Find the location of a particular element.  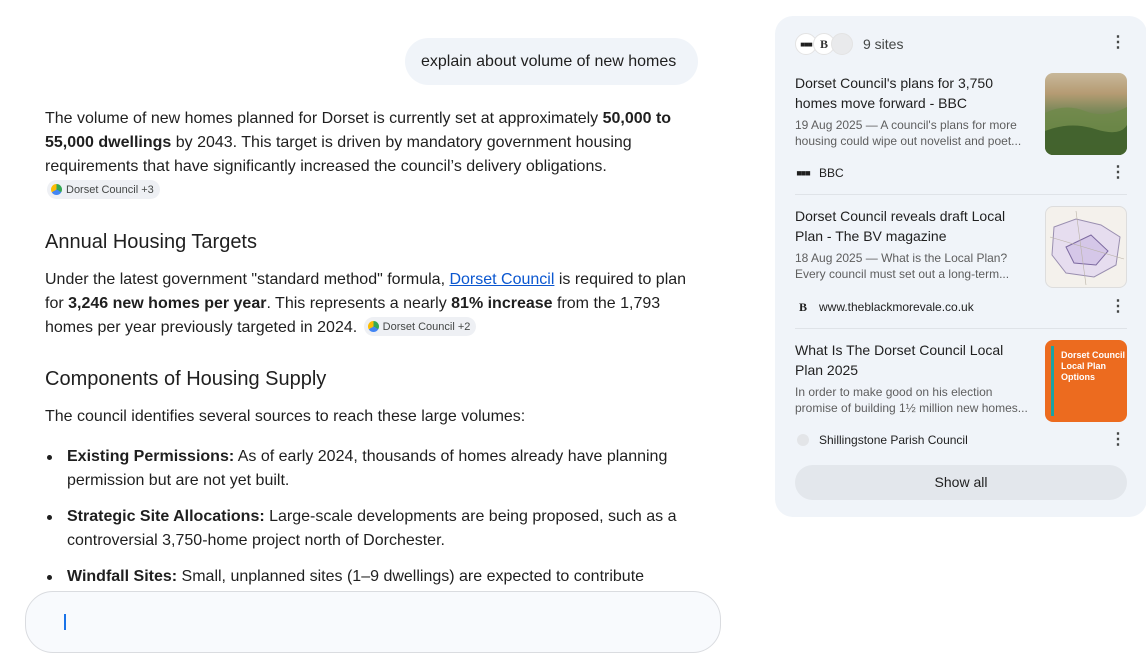

citation-chip-label: Dorset Council +3 is located at coordinates (110, 189).